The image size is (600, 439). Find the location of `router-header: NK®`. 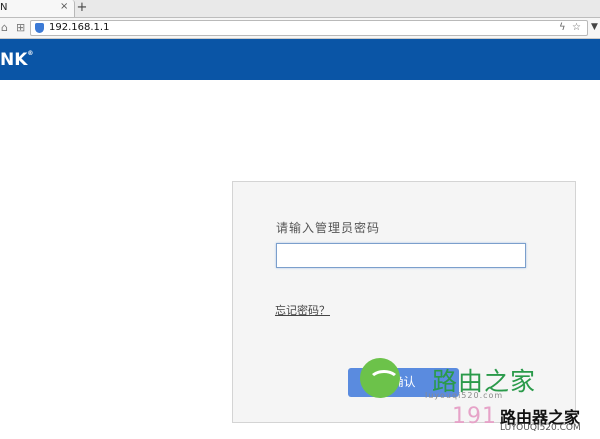

router-header: NK® is located at coordinates (300, 59).